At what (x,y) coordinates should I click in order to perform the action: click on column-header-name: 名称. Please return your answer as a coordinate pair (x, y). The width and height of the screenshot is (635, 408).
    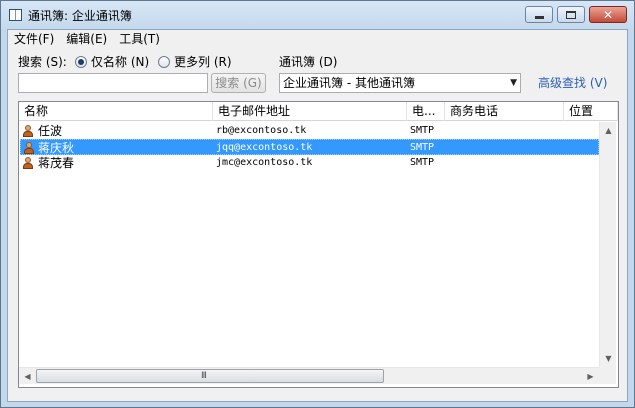
    Looking at the image, I should click on (116, 111).